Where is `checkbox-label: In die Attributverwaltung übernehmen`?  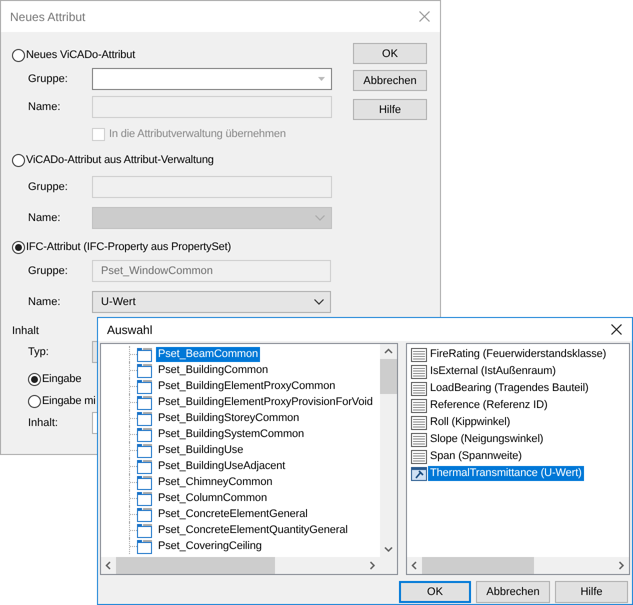
checkbox-label: In die Attributverwaltung übernehmen is located at coordinates (197, 134).